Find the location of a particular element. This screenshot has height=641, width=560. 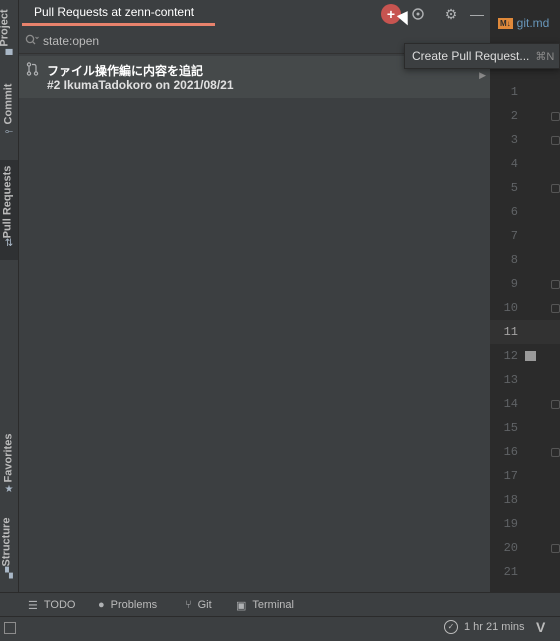

pull-request-meta: #2 IkumaTadokoro on 2021/08/21 is located at coordinates (140, 85).